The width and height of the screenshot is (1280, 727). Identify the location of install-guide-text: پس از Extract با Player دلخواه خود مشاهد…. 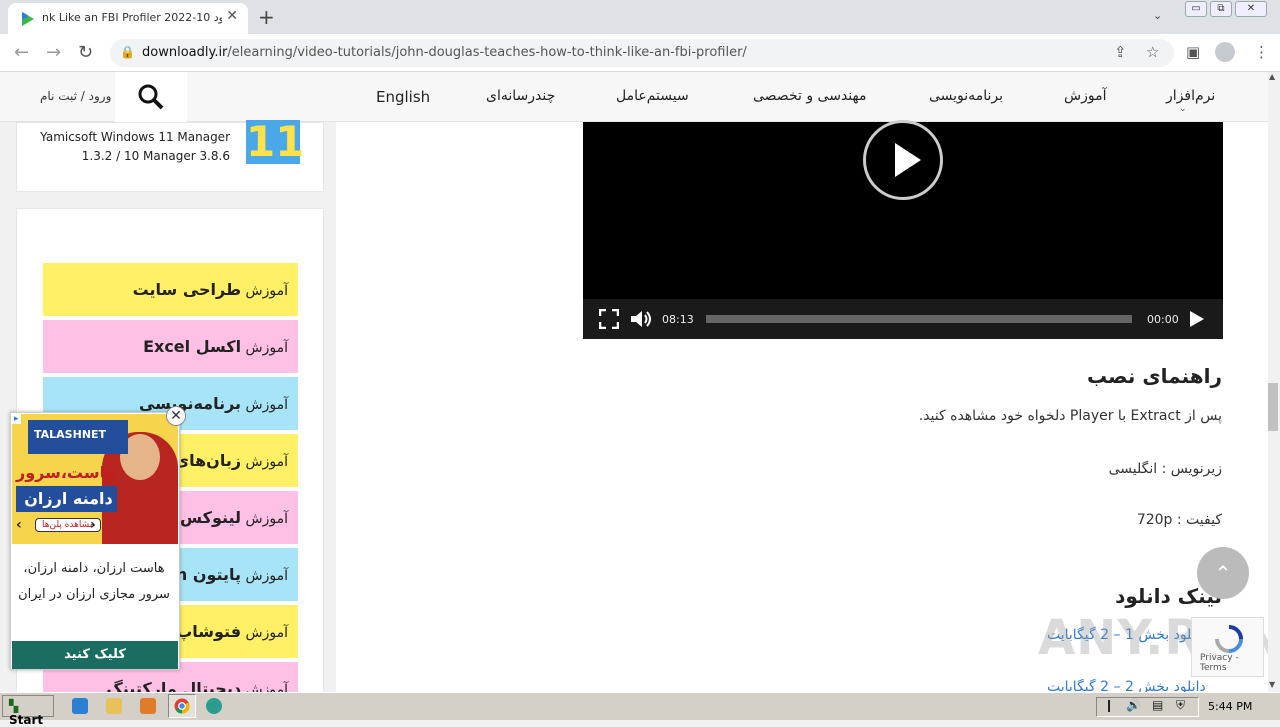
(1070, 416).